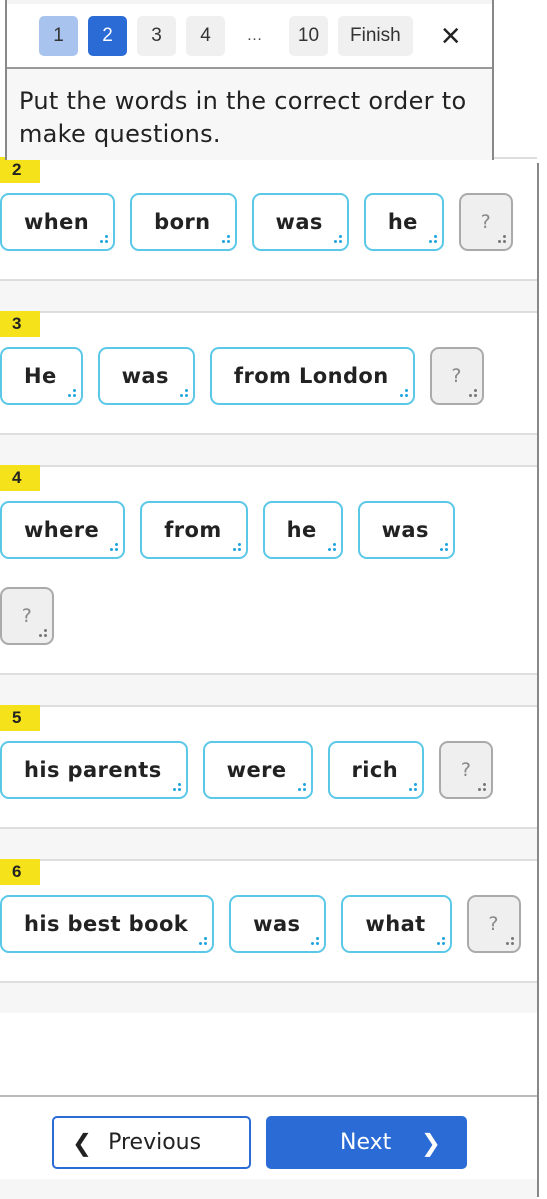  I want to click on question-number-badge: 4, so click(20, 478).